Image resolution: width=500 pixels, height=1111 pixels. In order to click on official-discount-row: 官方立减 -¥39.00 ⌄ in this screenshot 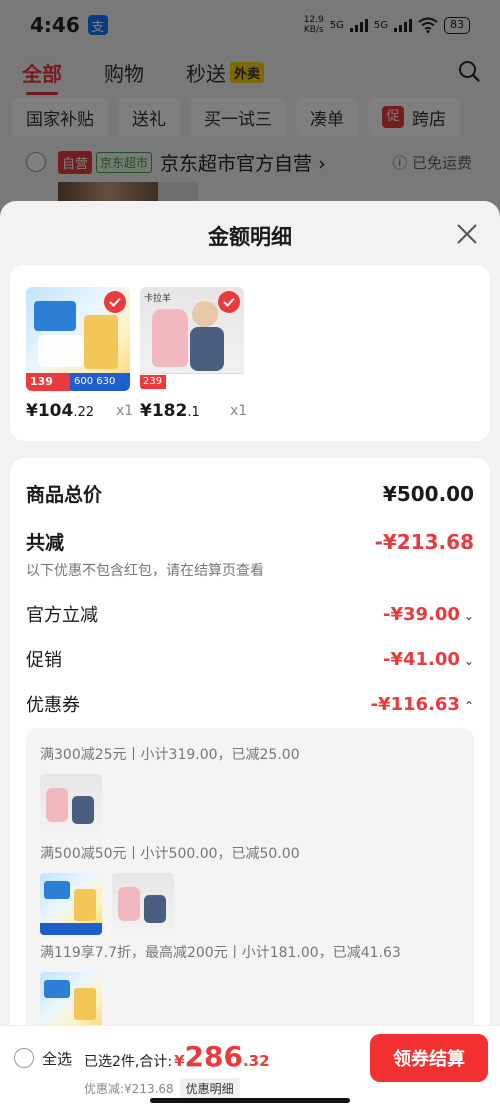, I will do `click(250, 614)`.